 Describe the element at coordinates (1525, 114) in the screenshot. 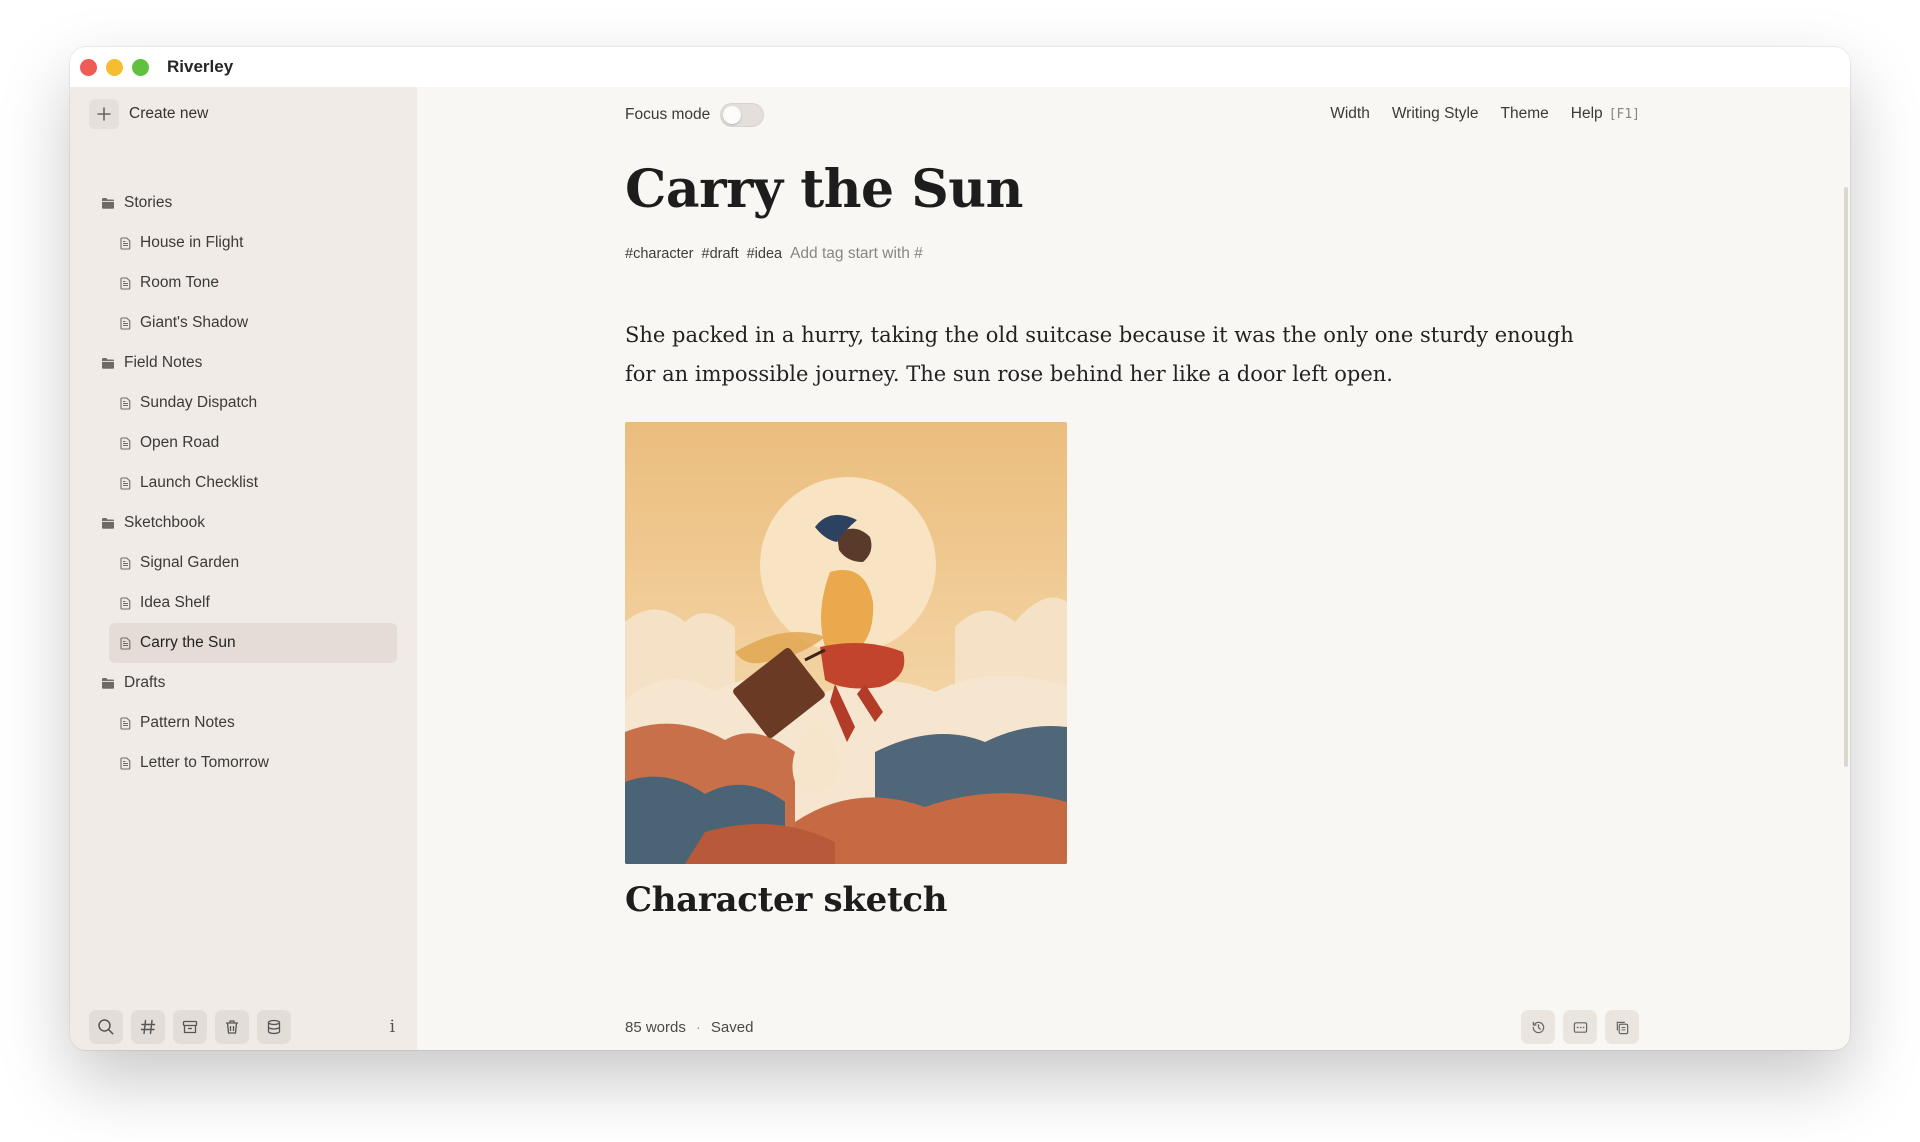

I see `theme-menu: Theme` at that location.